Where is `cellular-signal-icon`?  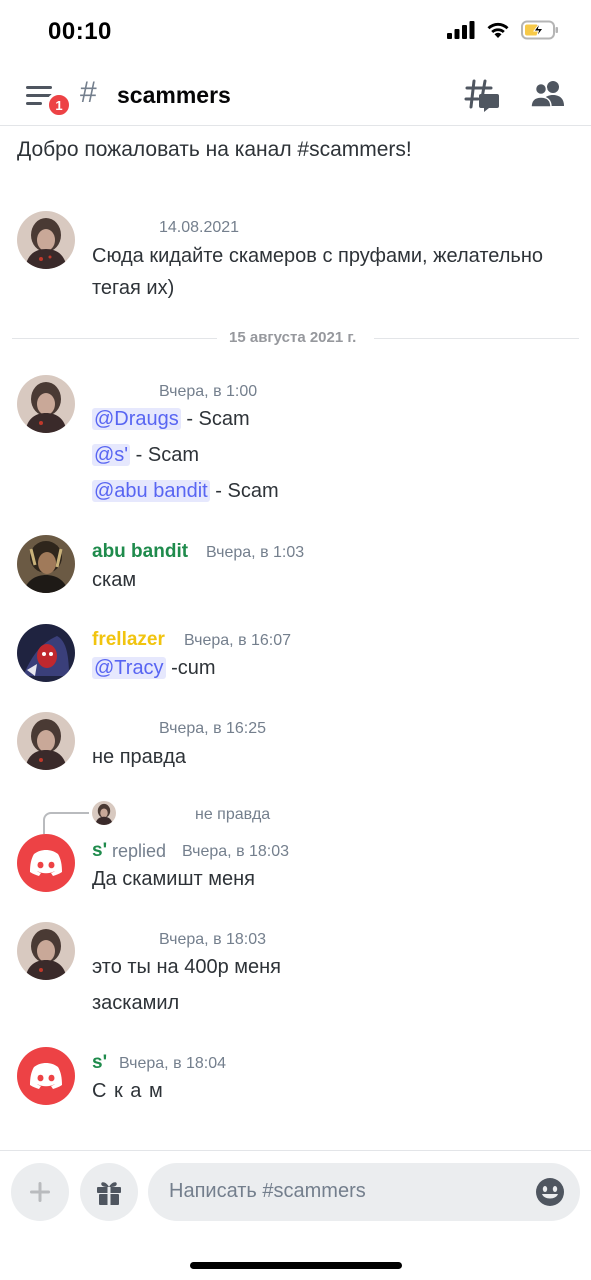 cellular-signal-icon is located at coordinates (461, 30).